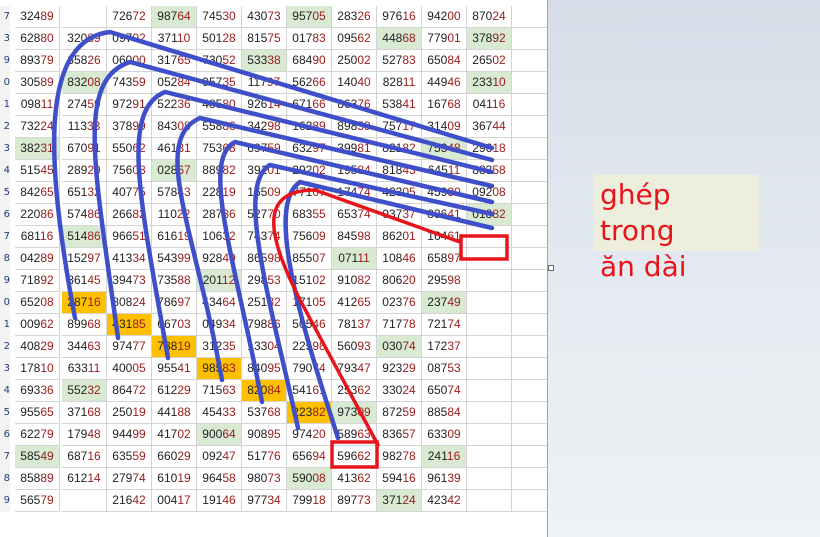  I want to click on annotation-note: ghép trong ăn dài, so click(676, 229).